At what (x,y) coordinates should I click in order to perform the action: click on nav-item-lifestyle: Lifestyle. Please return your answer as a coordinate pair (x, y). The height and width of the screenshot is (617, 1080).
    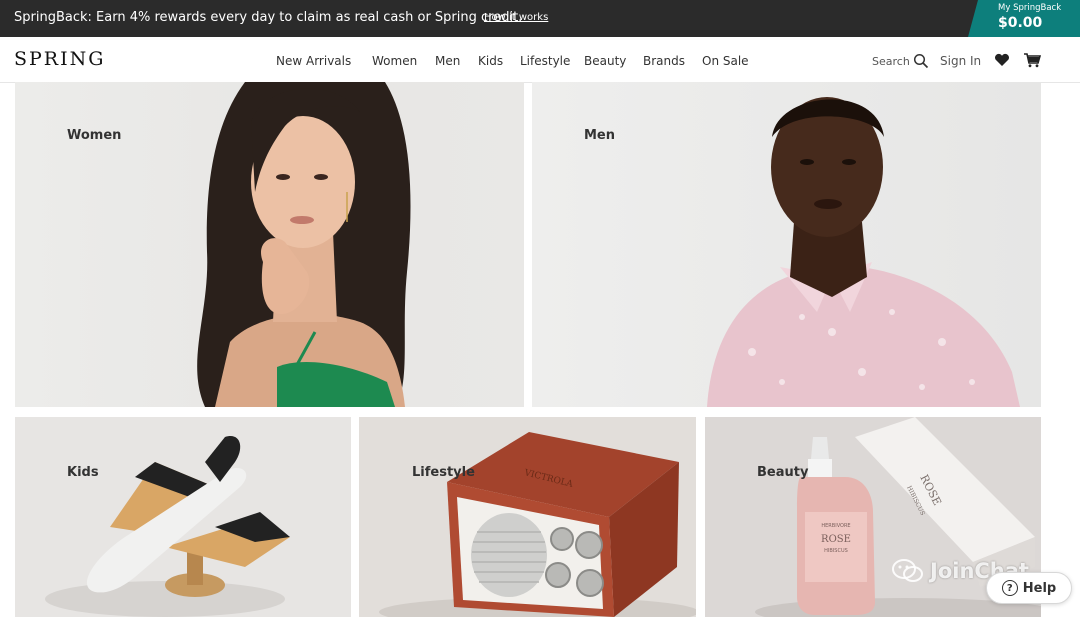
    Looking at the image, I should click on (545, 61).